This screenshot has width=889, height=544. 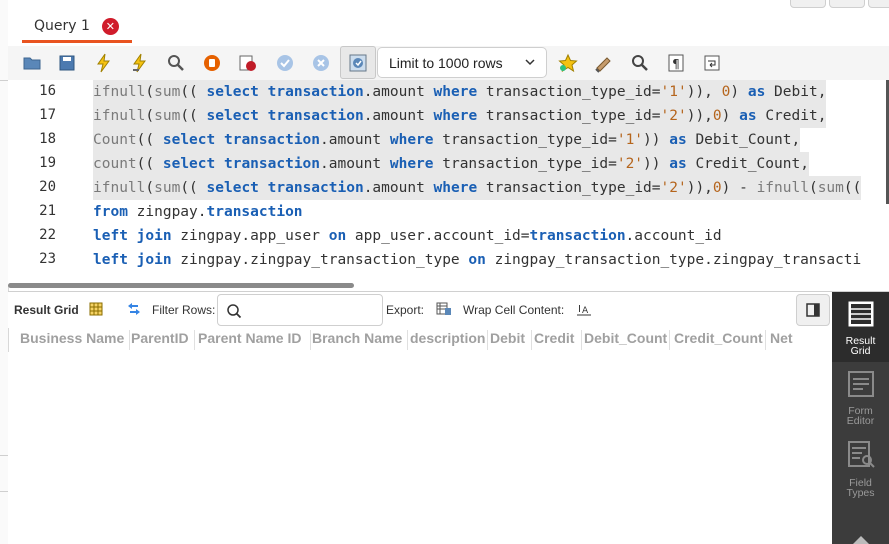 I want to click on tab-label: Query 1, so click(x=62, y=26).